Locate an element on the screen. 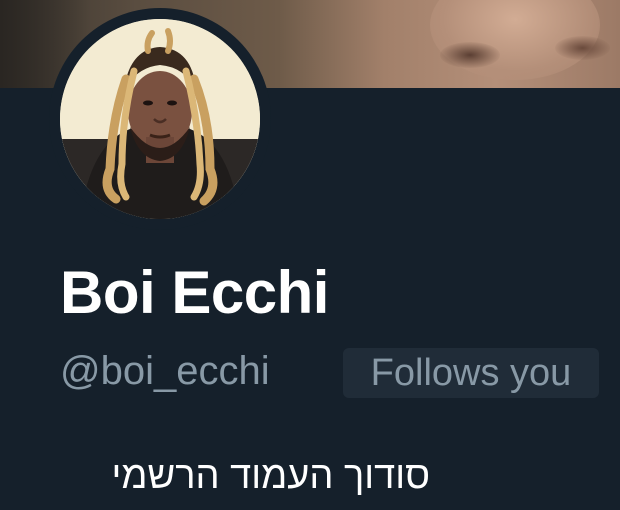 This screenshot has height=510, width=620. profile-display-name: Boi Ecchi is located at coordinates (194, 292).